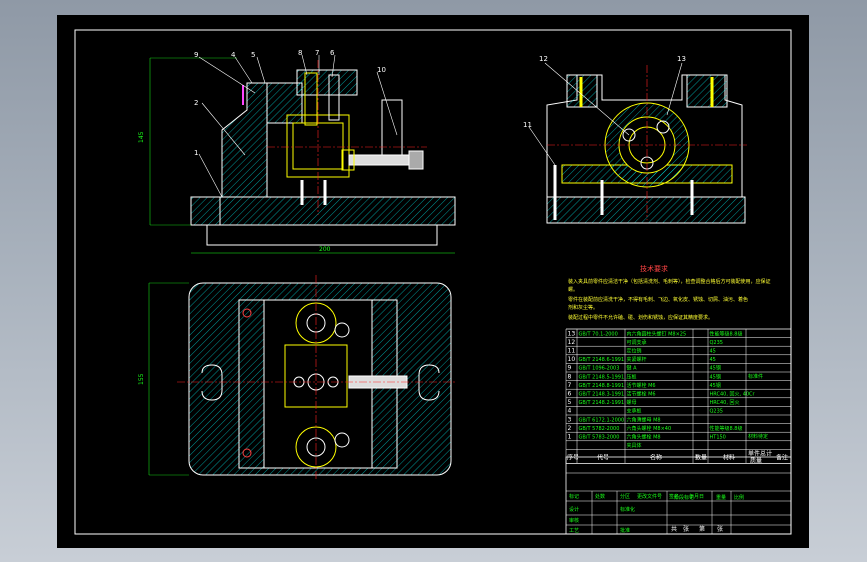  Describe the element at coordinates (733, 395) in the screenshot. I see `bom-cell-material: HRC40, 回火, 40Cr` at that location.